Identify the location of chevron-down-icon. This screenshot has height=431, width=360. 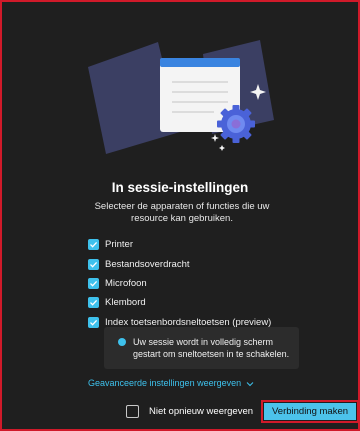
(249, 383).